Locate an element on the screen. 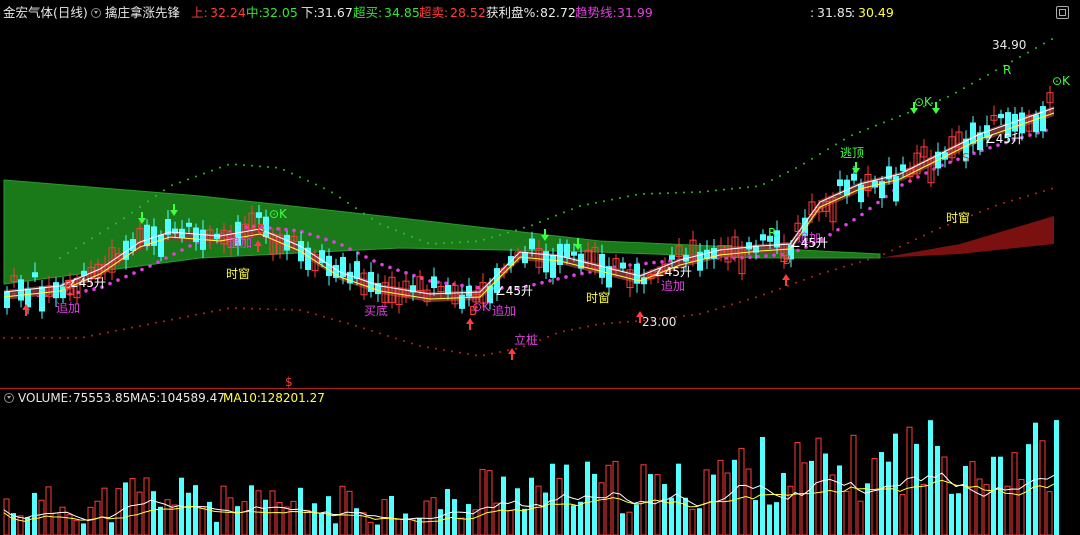 This screenshot has width=1080, height=535. indicator-name: 擒庄拿涨先锋 is located at coordinates (142, 13).